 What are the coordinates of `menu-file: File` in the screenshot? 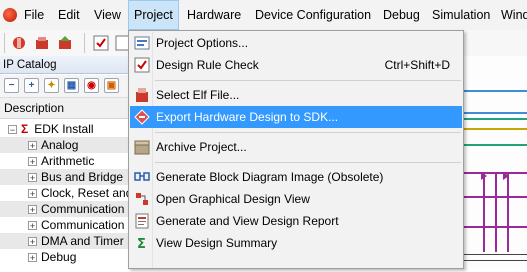 It's located at (34, 15).